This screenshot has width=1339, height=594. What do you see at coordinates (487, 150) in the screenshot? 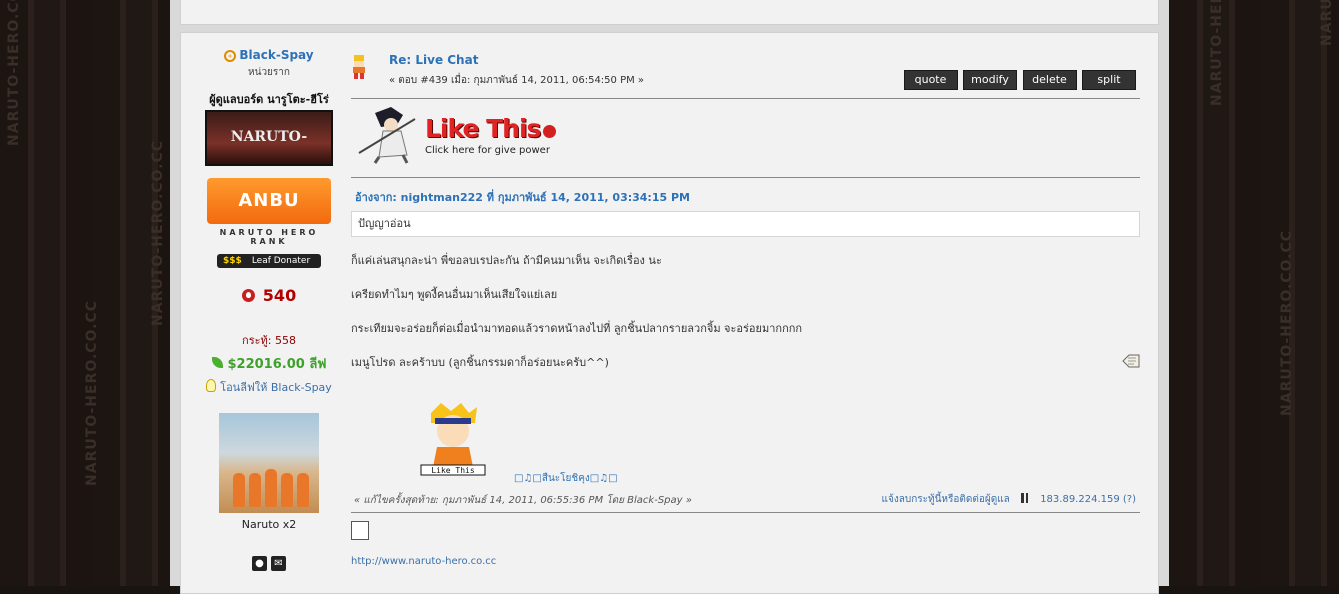
I see `like-this-subtitle: Click here for give power` at bounding box center [487, 150].